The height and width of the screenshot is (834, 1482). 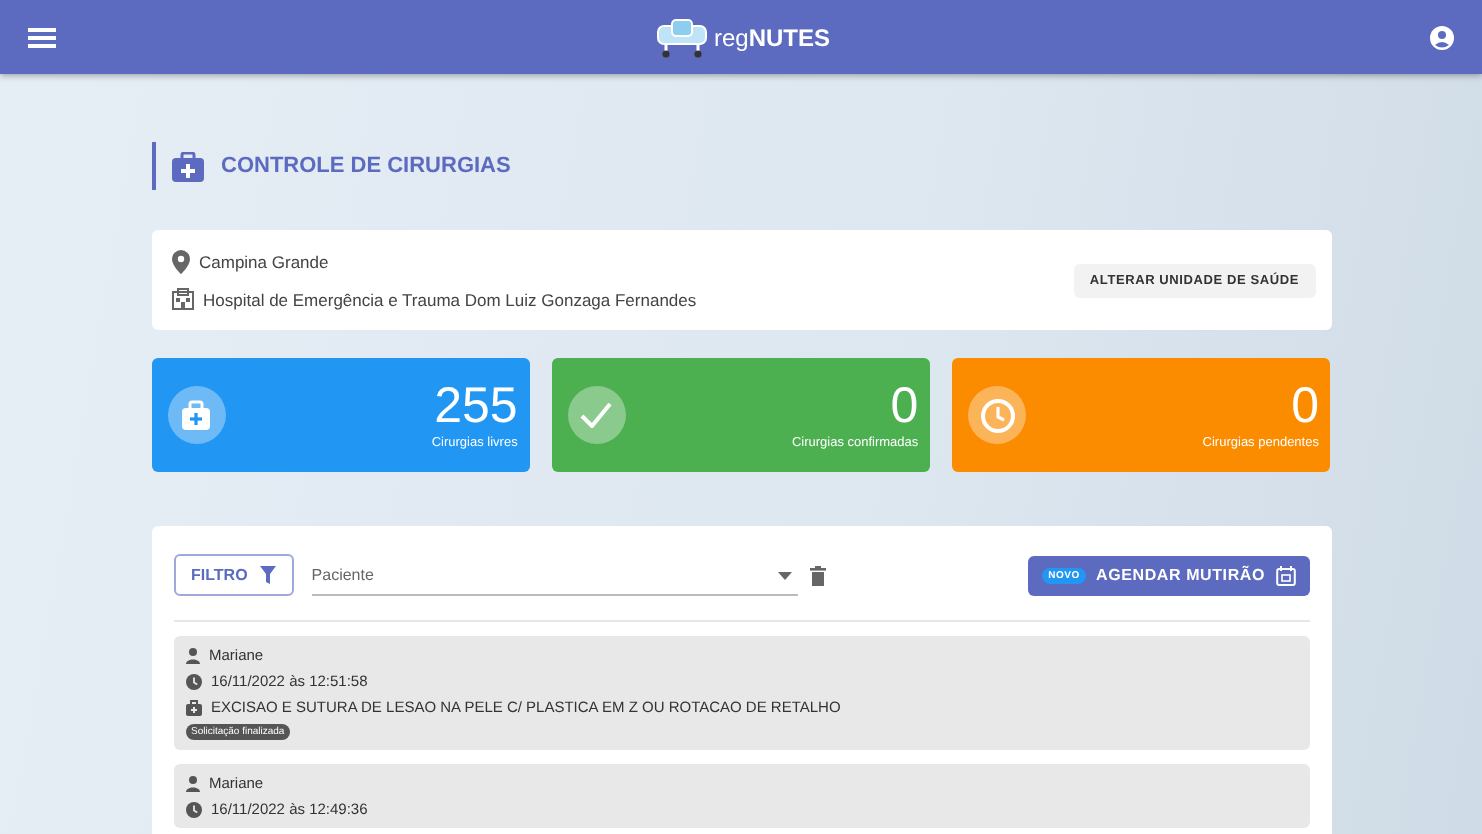 I want to click on menu-icon, so click(x=42, y=37).